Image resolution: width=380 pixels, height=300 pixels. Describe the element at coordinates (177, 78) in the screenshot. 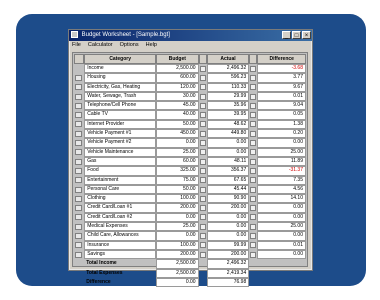

I see `budget-cell: 600.00` at that location.